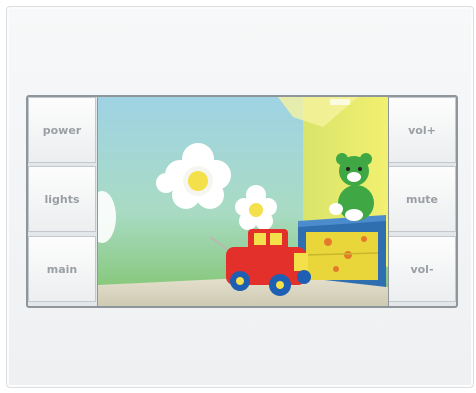 The width and height of the screenshot is (476, 393). I want to click on volume-down-button: vol-, so click(422, 269).